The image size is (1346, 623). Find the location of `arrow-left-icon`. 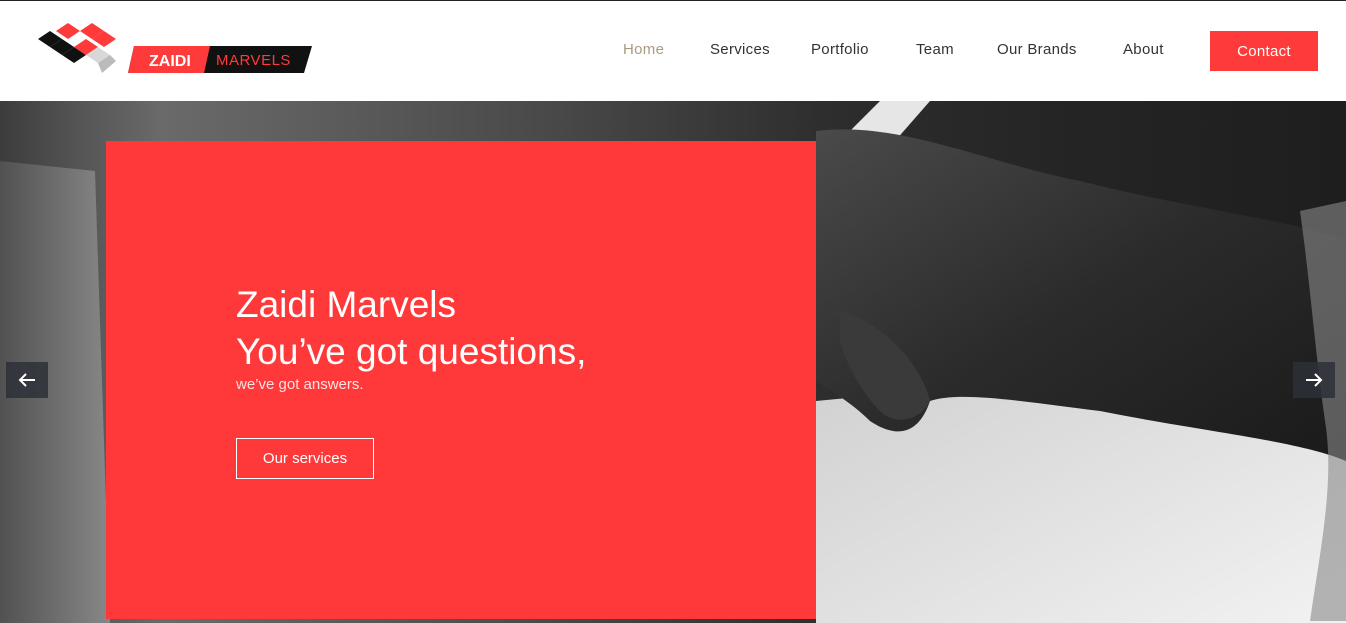

arrow-left-icon is located at coordinates (26, 380).